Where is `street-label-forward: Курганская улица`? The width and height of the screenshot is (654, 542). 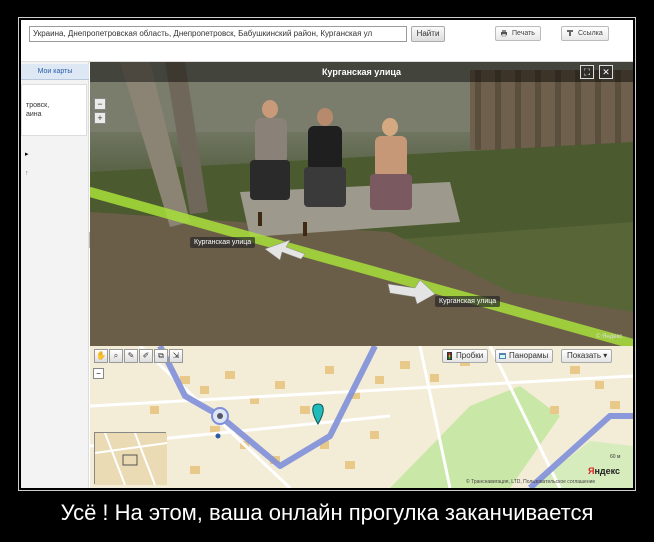 street-label-forward: Курганская улица is located at coordinates (468, 301).